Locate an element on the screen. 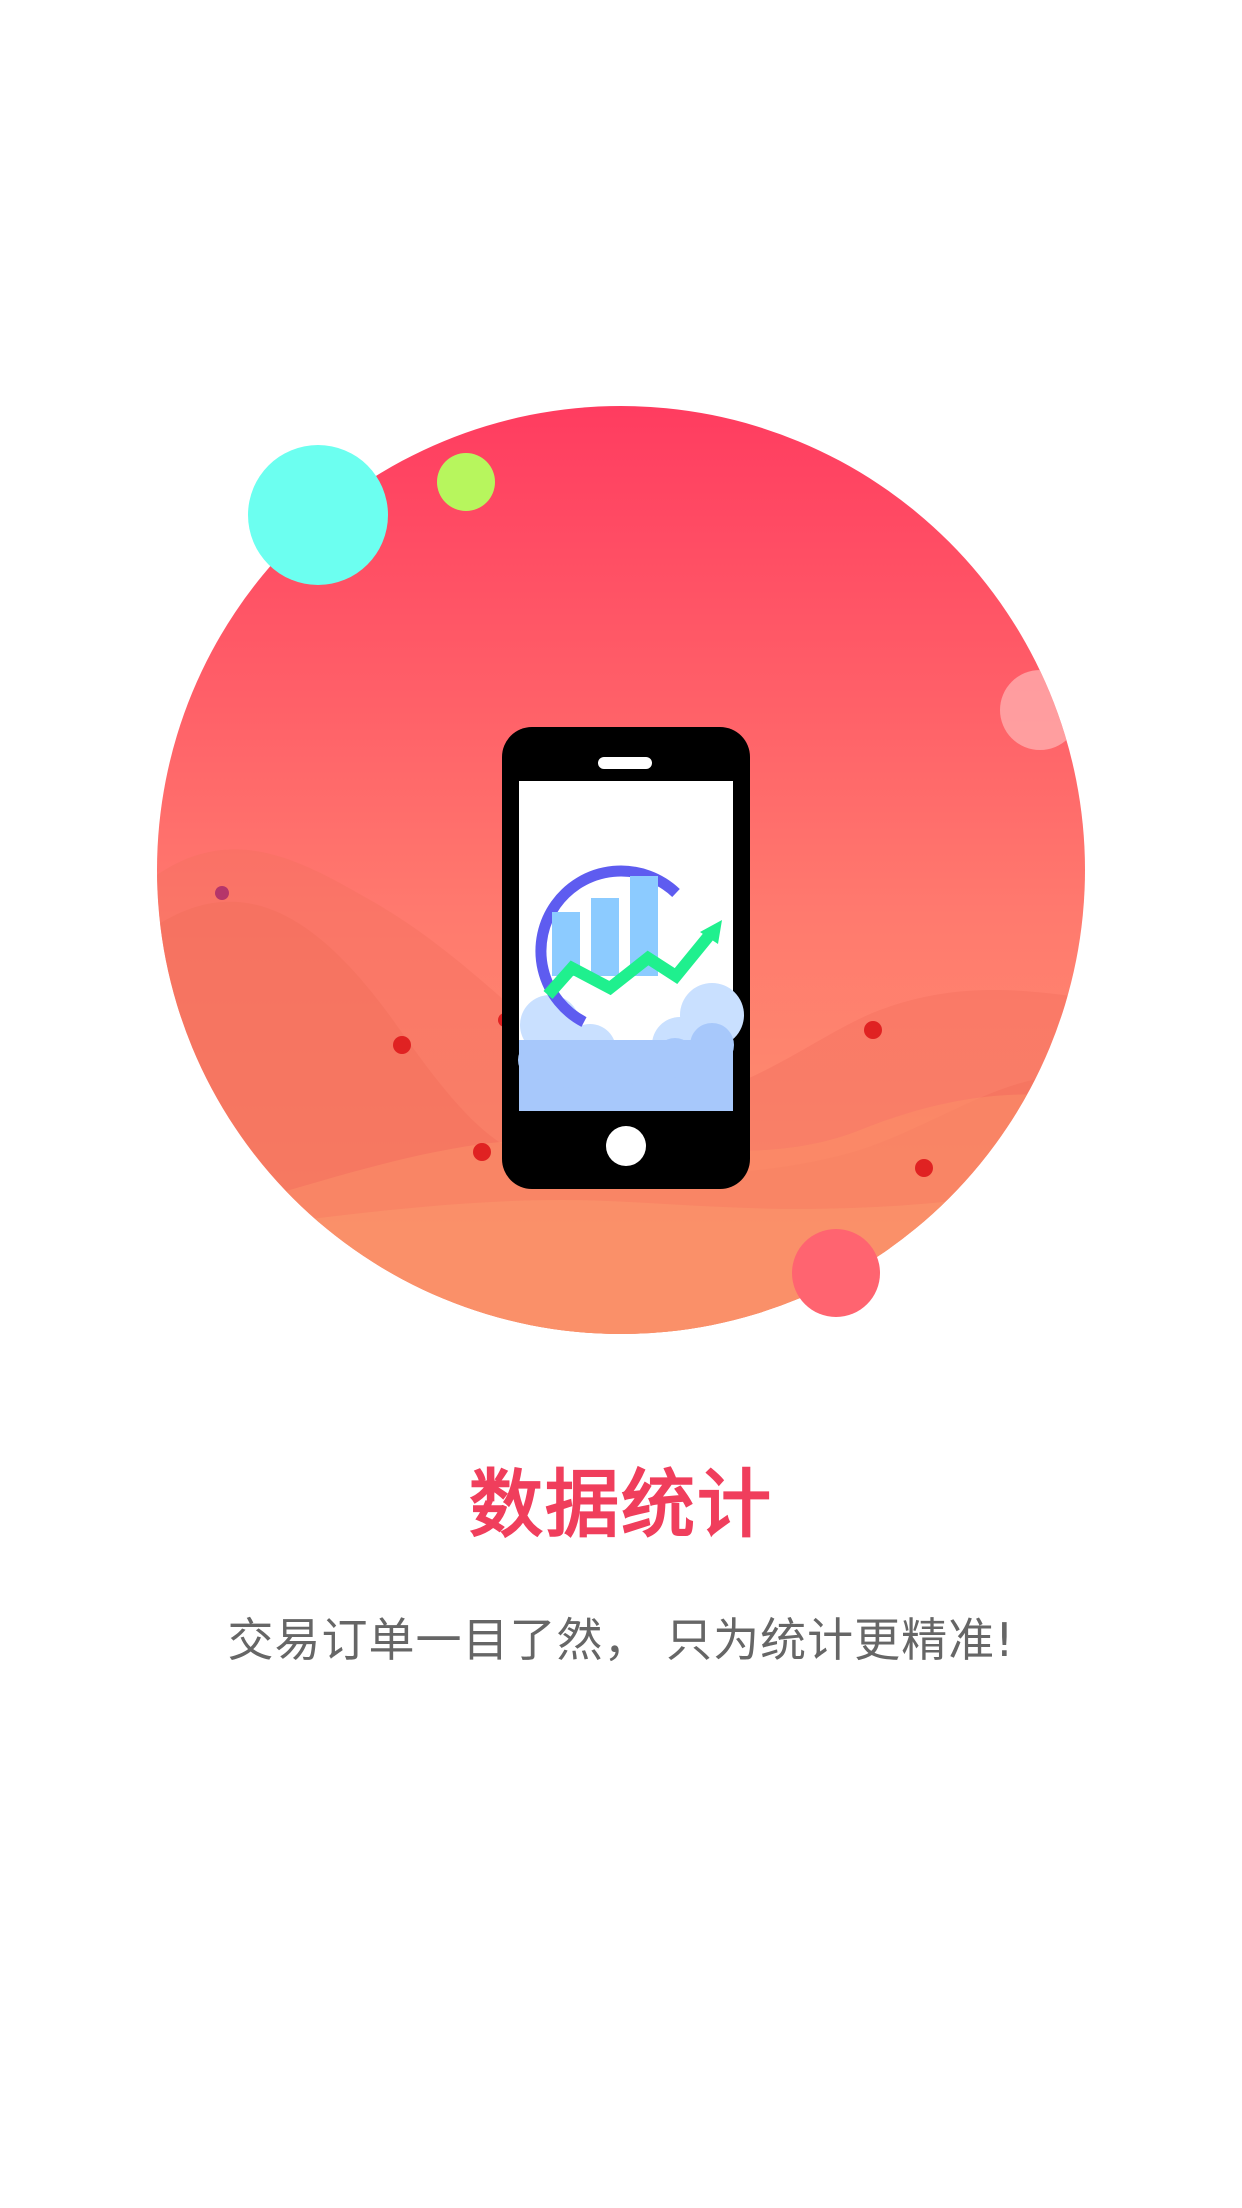  onboarding-subtitle: 交易订单一目了然， 只为统计更精准! is located at coordinates (621, 1640).